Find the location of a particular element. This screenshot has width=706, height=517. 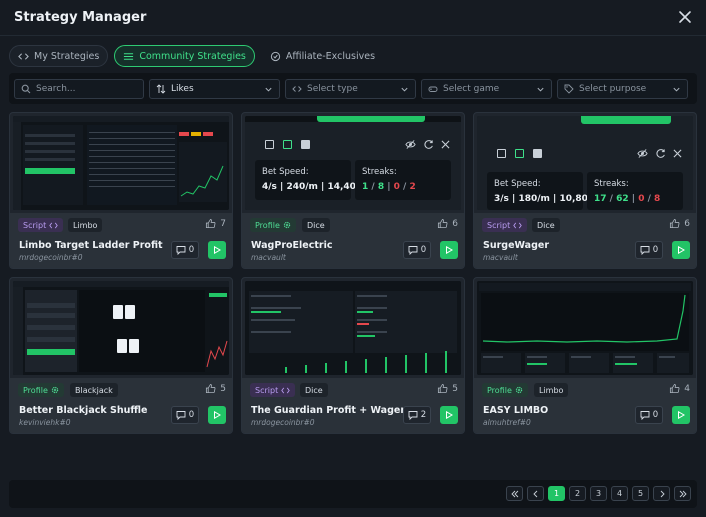

card-meta: Profile Dice 6 WagProElectric macvault 0 is located at coordinates (353, 240).